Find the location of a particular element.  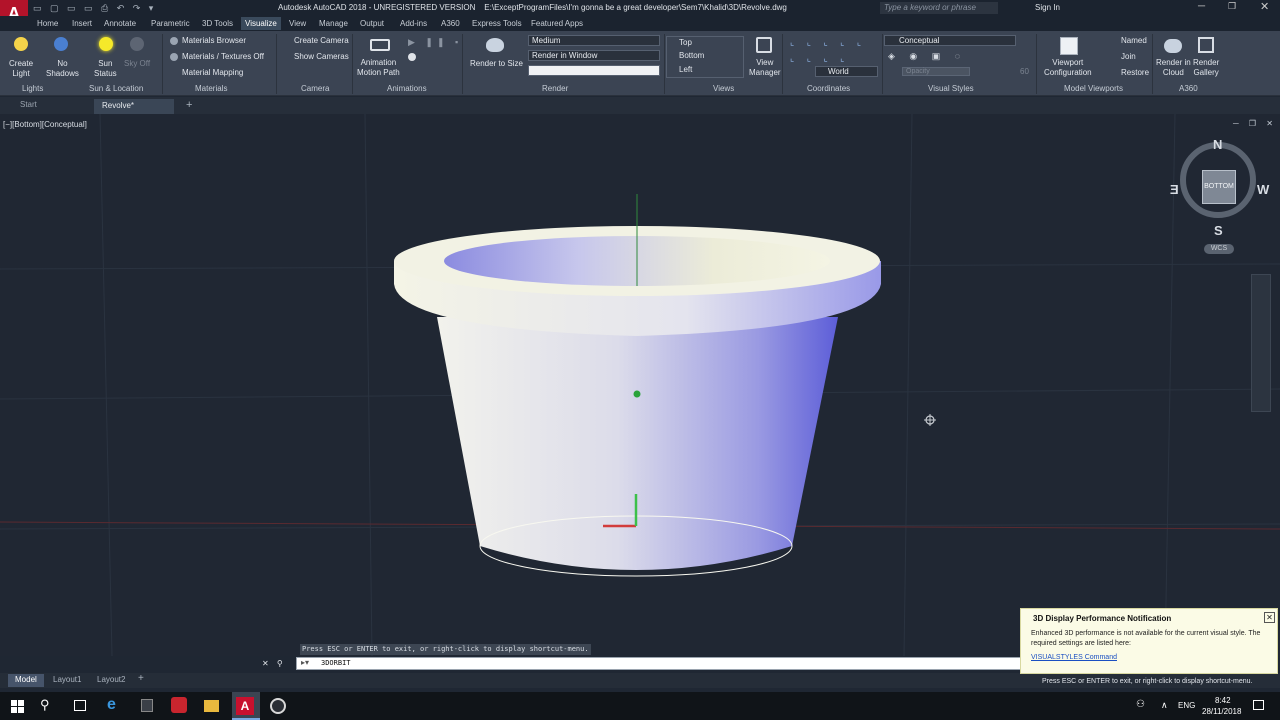

record-icon is located at coordinates (412, 57).